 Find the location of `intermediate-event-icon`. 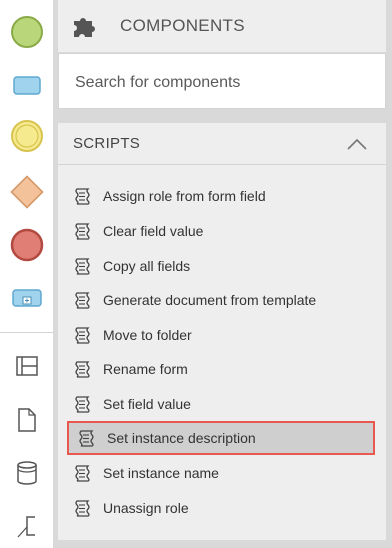

intermediate-event-icon is located at coordinates (26, 136).